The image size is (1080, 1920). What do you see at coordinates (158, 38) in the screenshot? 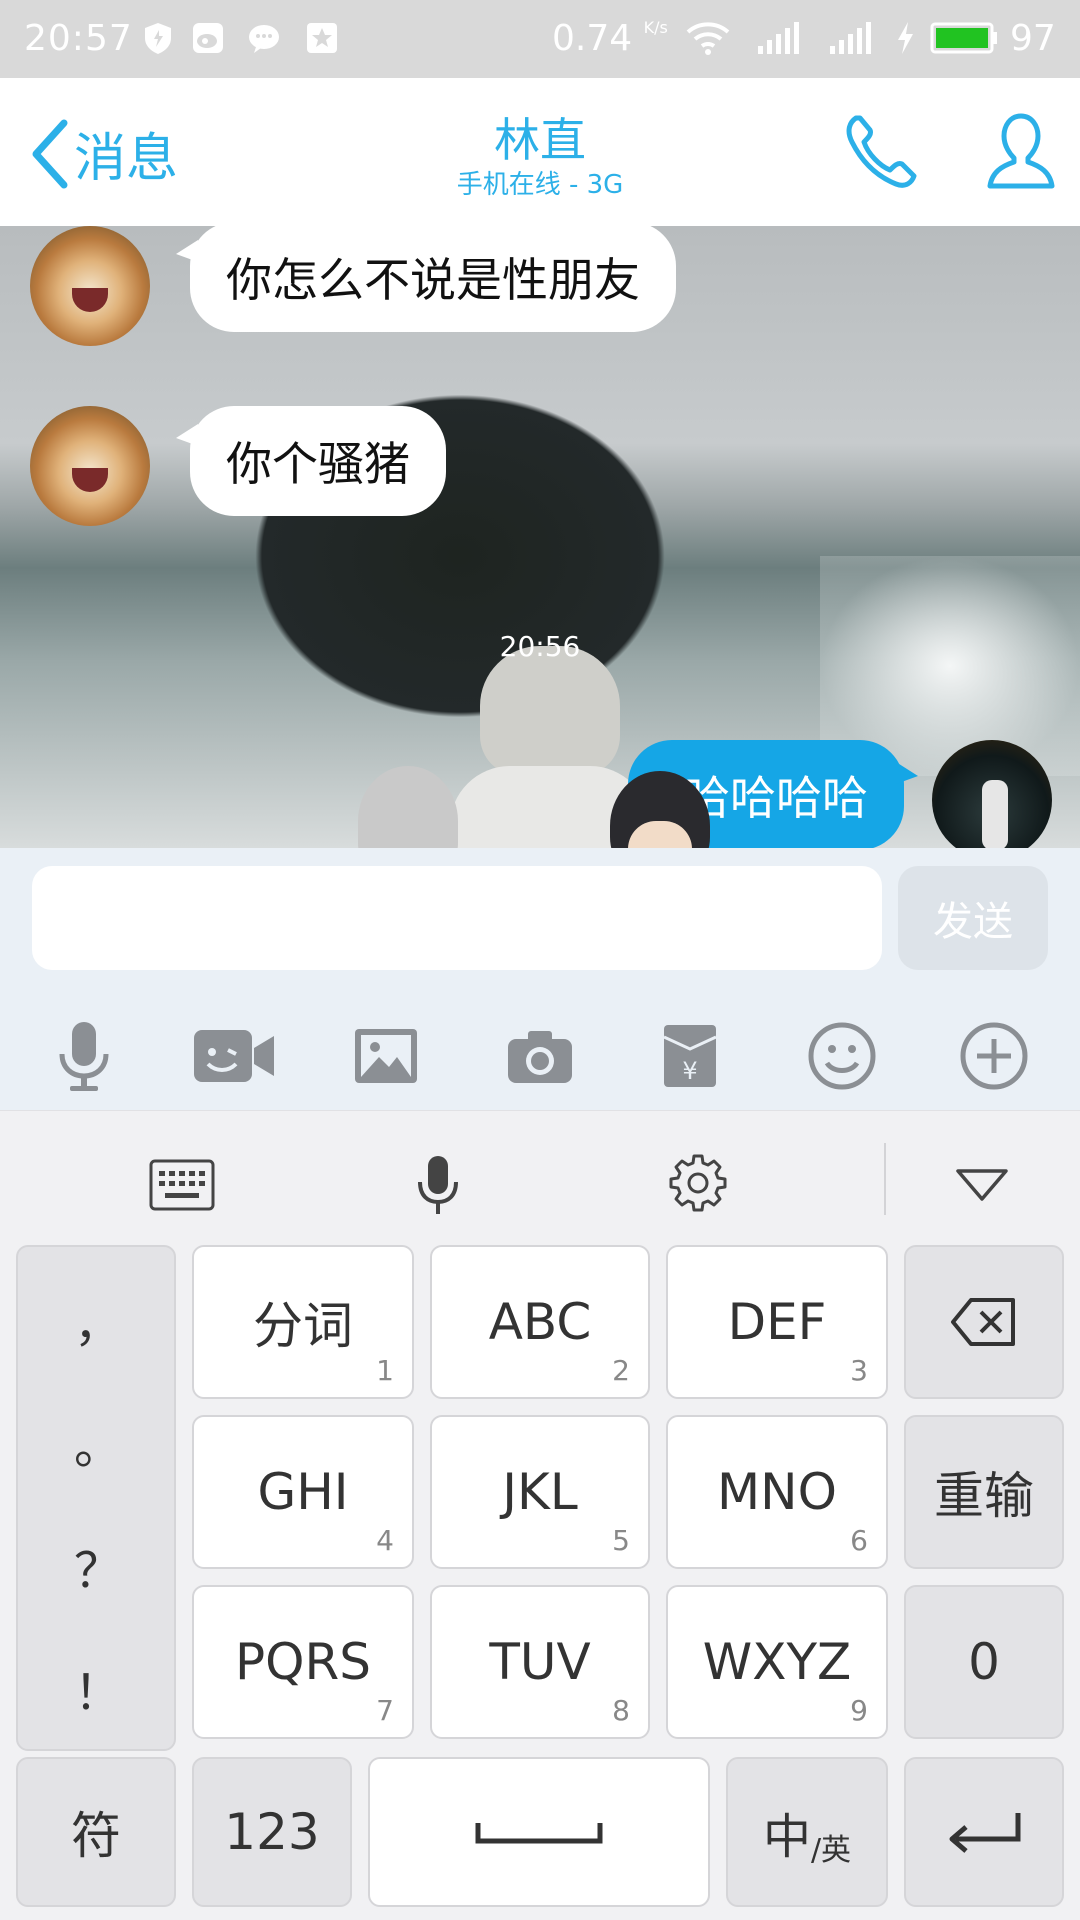
I see `shield-icon` at bounding box center [158, 38].